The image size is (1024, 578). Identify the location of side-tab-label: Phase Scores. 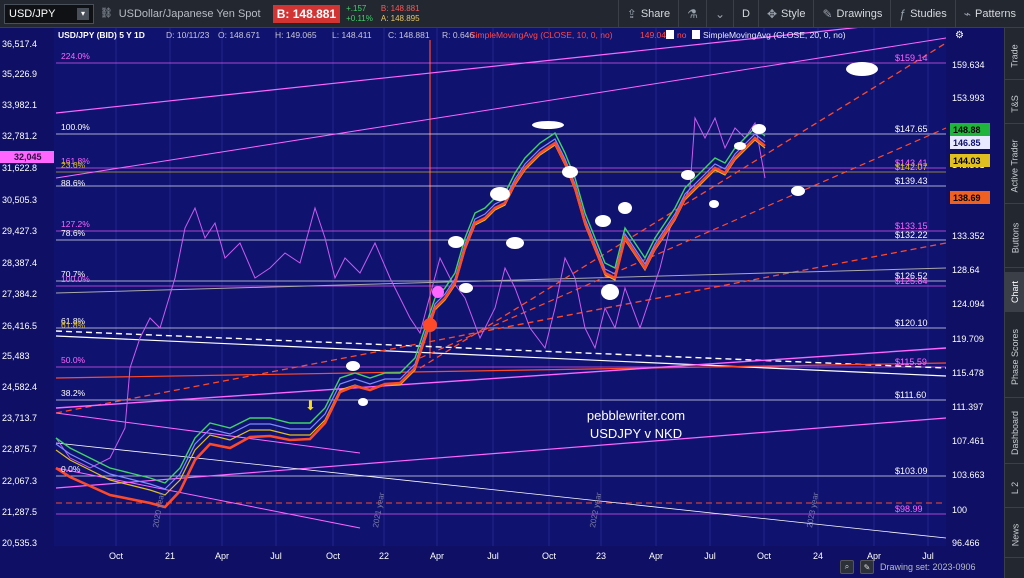
(1015, 356).